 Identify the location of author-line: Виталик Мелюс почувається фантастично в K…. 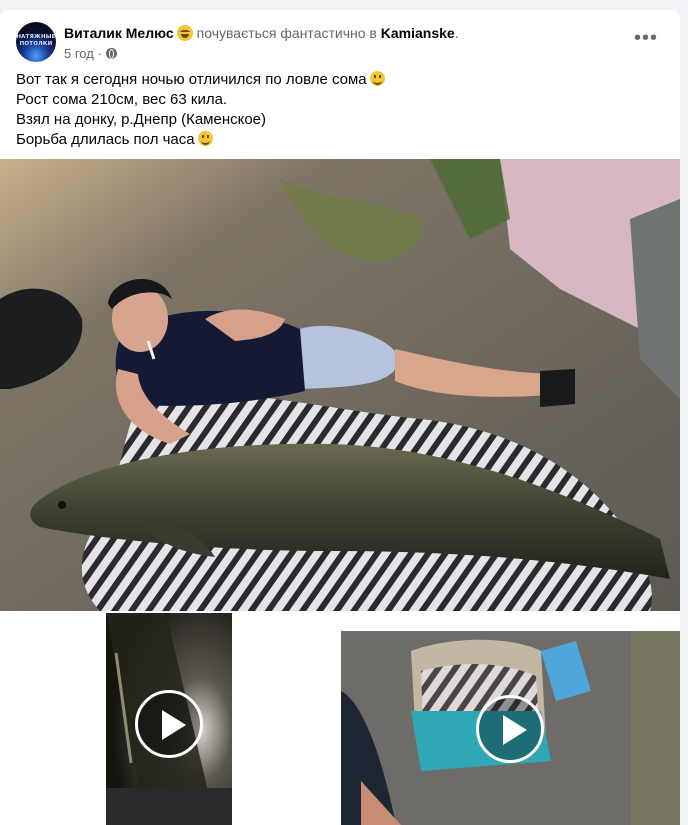
(344, 33).